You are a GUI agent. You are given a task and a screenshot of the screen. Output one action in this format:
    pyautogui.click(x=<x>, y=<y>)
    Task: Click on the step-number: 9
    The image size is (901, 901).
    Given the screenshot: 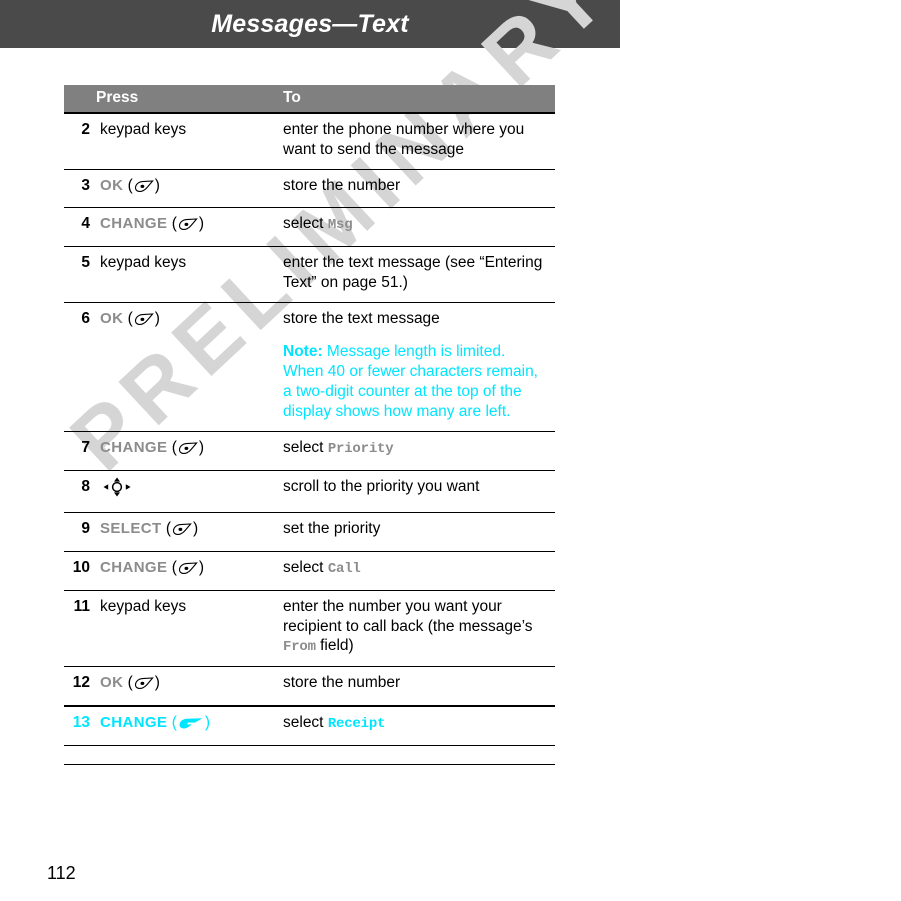 What is the action you would take?
    pyautogui.click(x=77, y=532)
    